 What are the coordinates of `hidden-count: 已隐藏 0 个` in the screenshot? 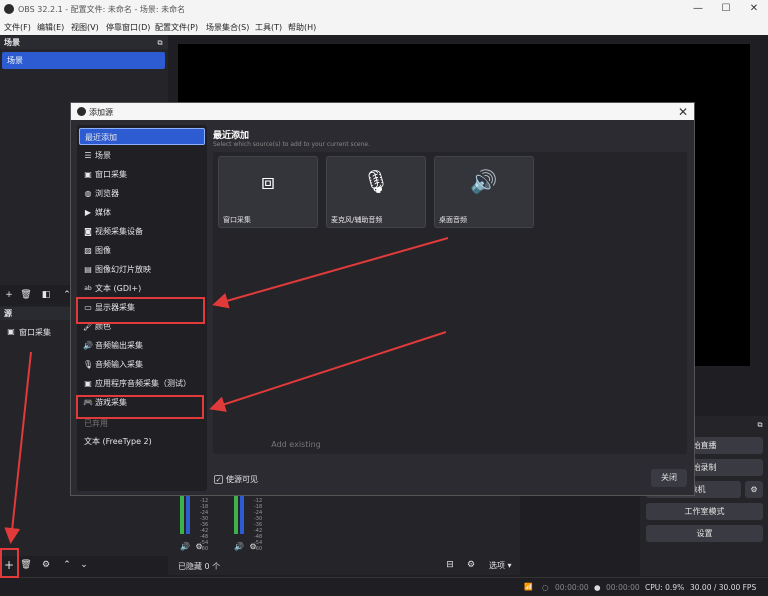 It's located at (199, 566).